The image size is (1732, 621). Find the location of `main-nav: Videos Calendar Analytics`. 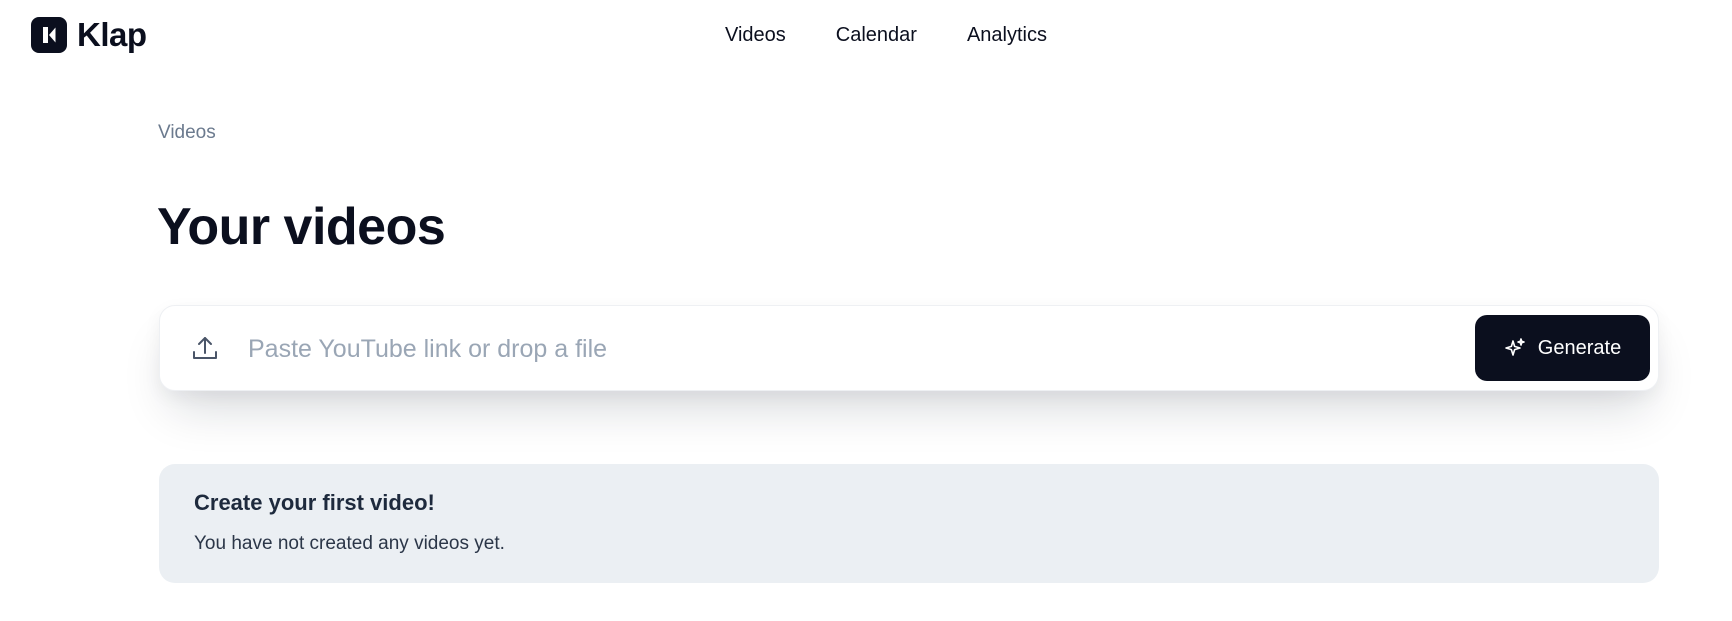

main-nav: Videos Calendar Analytics is located at coordinates (866, 35).